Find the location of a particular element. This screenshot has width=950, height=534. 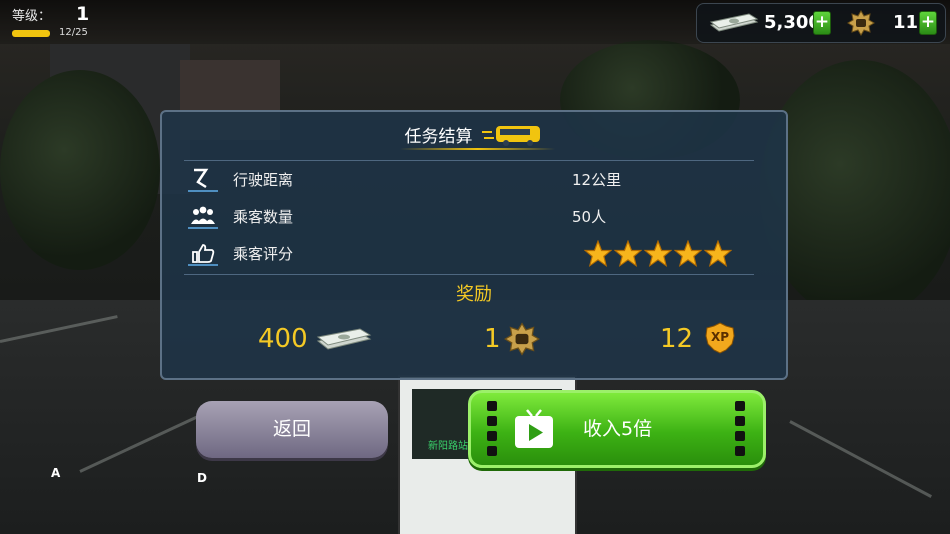

bus-sign: 新阳路站 is located at coordinates (448, 446).